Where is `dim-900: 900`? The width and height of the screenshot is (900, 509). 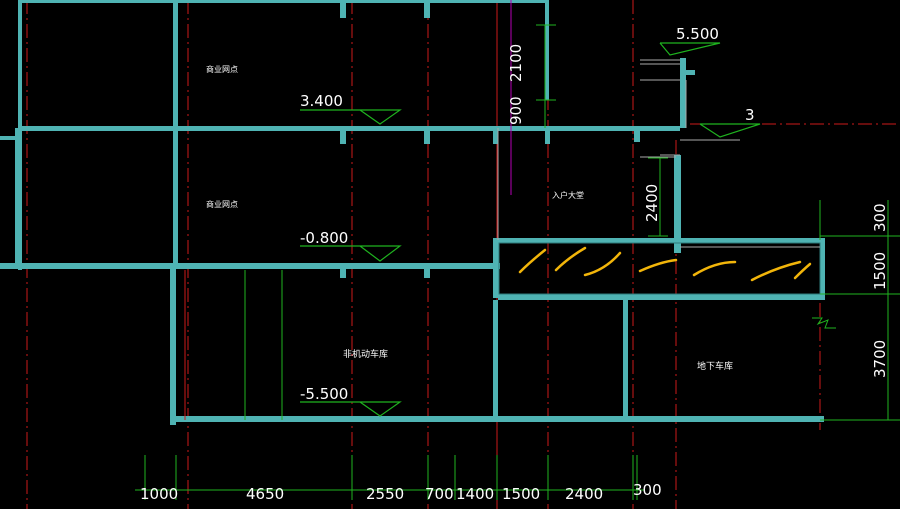
dim-900: 900 is located at coordinates (516, 110).